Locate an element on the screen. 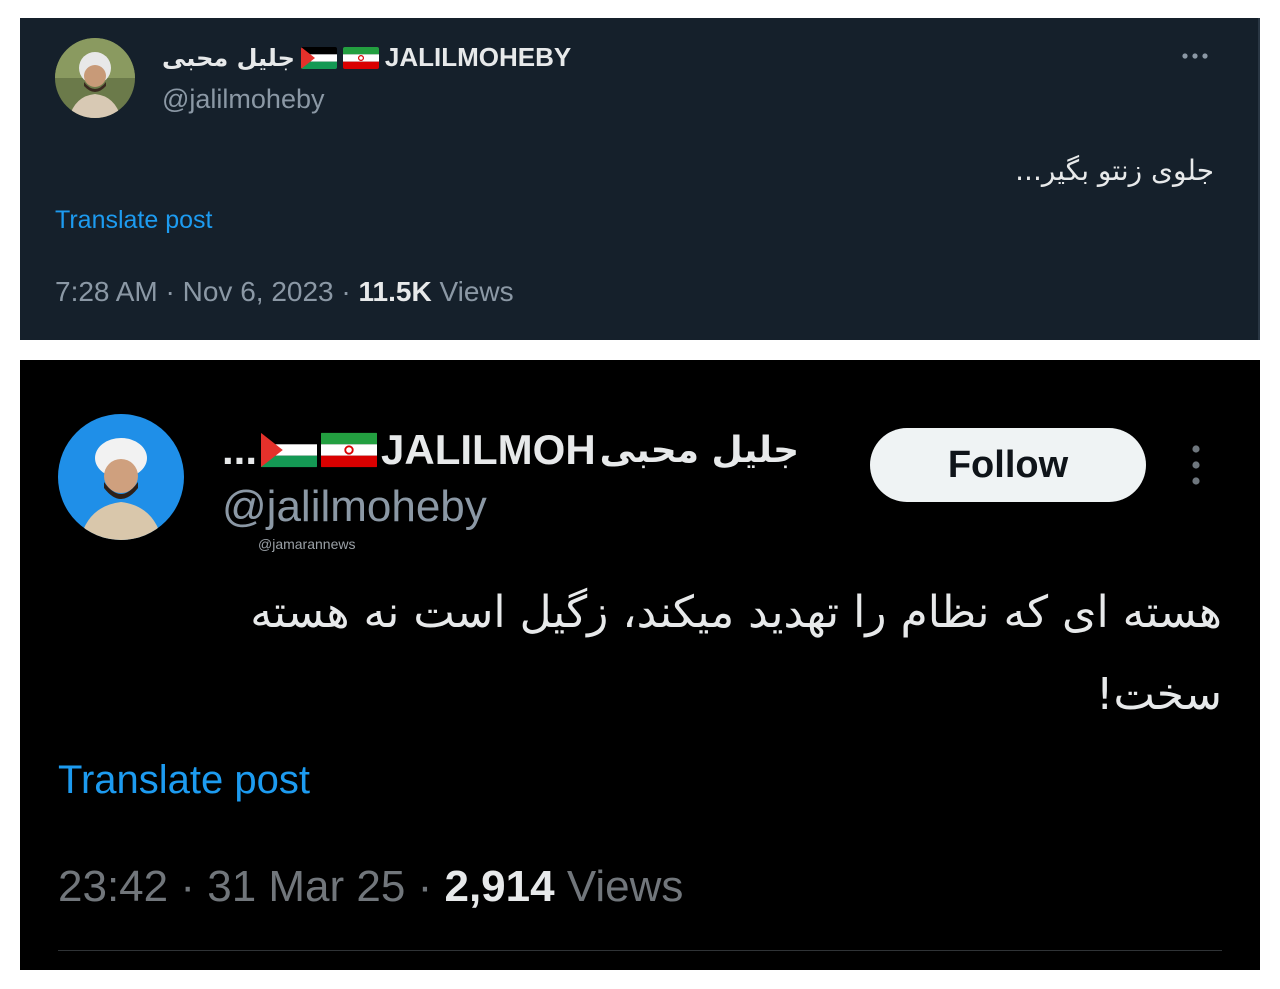 This screenshot has width=1280, height=989. divider is located at coordinates (640, 950).